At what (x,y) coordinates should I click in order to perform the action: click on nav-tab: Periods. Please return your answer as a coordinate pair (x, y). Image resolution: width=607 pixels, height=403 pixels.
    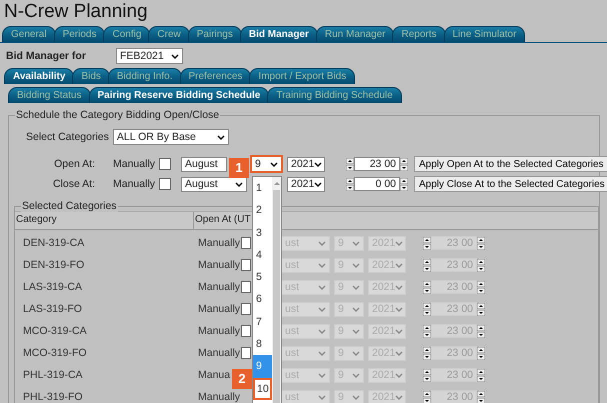
    Looking at the image, I should click on (80, 34).